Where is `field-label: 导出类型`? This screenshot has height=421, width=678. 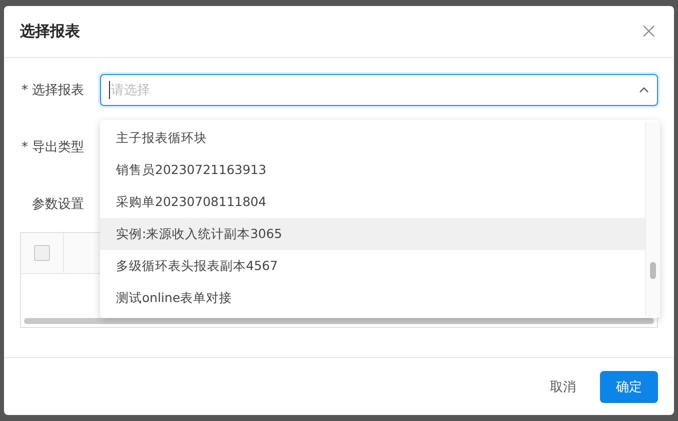
field-label: 导出类型 is located at coordinates (58, 147).